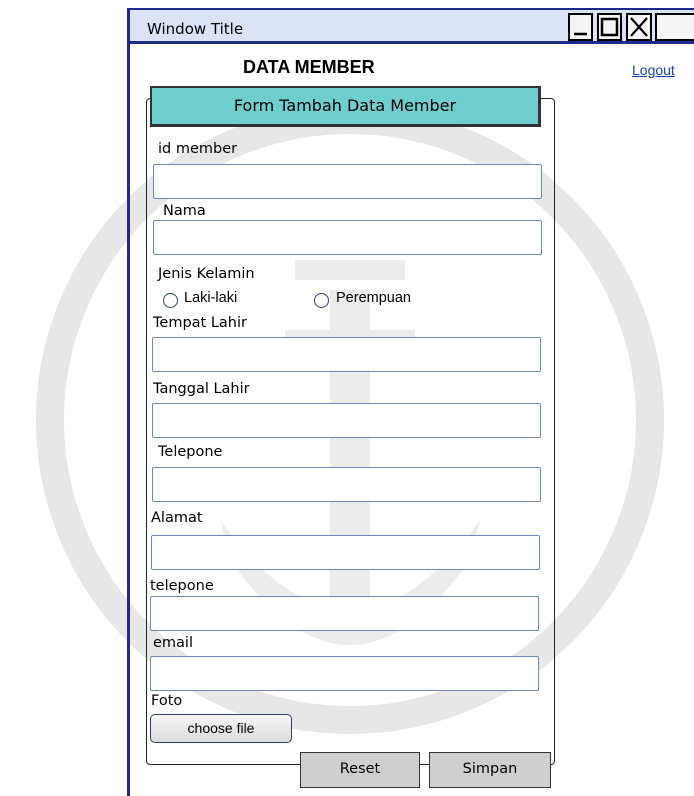  I want to click on close-icon, so click(639, 27).